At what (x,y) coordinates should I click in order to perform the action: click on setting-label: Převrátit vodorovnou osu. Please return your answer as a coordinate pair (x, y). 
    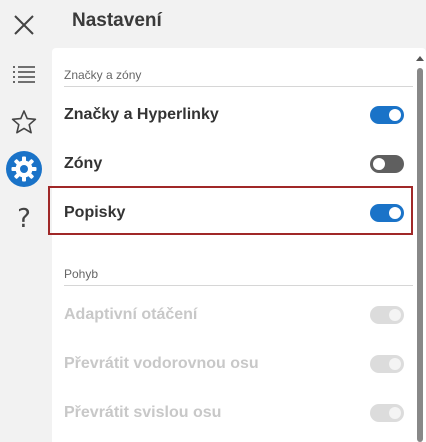
    Looking at the image, I should click on (161, 363).